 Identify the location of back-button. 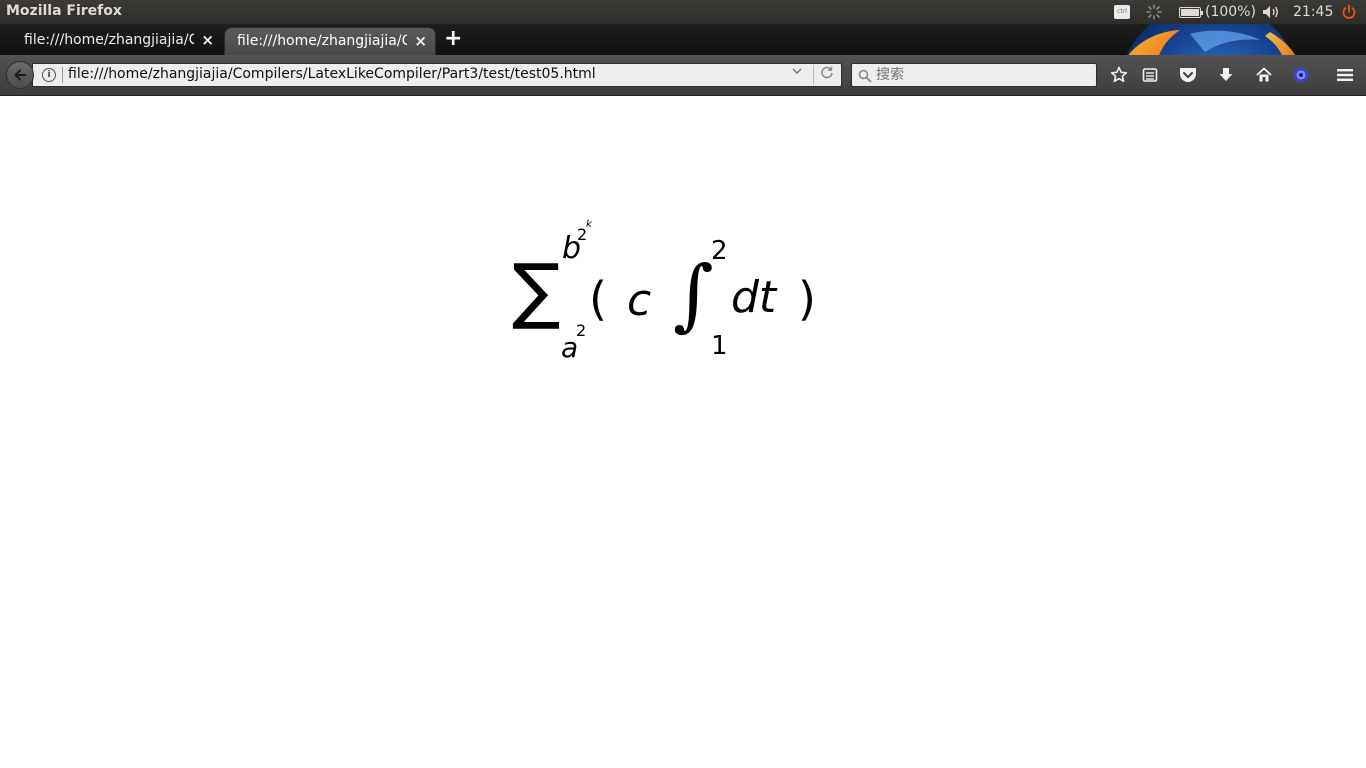
(20, 75).